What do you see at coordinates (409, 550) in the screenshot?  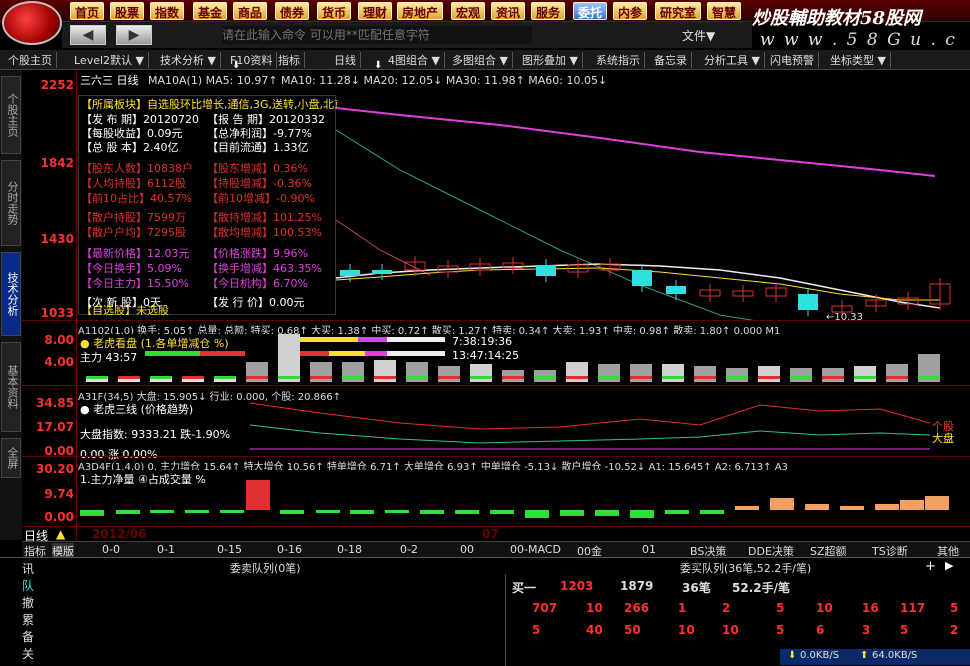 I see `indicator-tab-7: 0-2` at bounding box center [409, 550].